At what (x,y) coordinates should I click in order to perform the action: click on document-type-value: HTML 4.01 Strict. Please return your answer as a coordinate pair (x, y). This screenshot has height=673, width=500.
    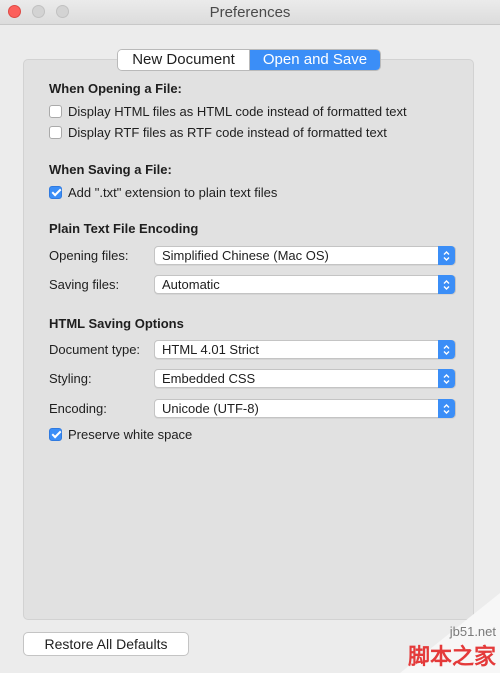
    Looking at the image, I should click on (211, 349).